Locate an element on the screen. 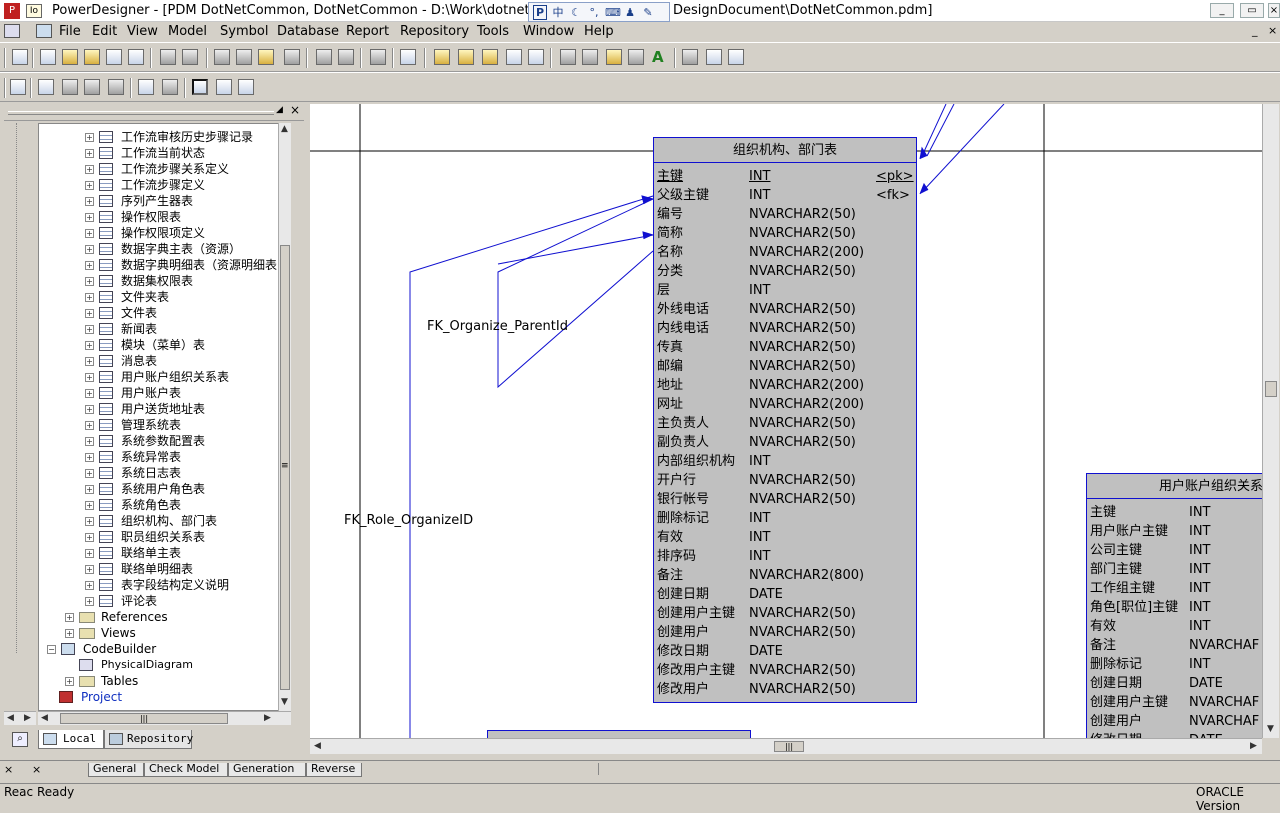 The image size is (1280, 813). browser-pin-icon: ◢ is located at coordinates (279, 110).